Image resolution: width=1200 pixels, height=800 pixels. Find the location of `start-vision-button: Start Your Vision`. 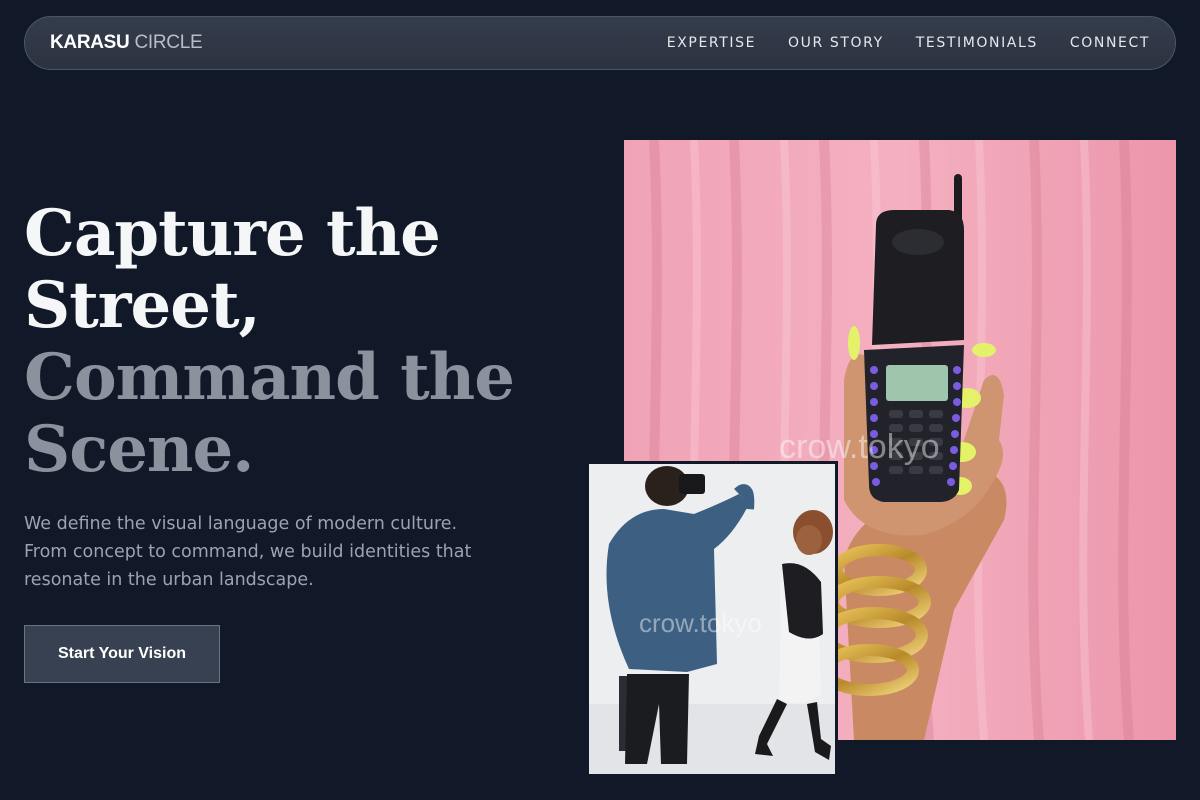

start-vision-button: Start Your Vision is located at coordinates (122, 654).